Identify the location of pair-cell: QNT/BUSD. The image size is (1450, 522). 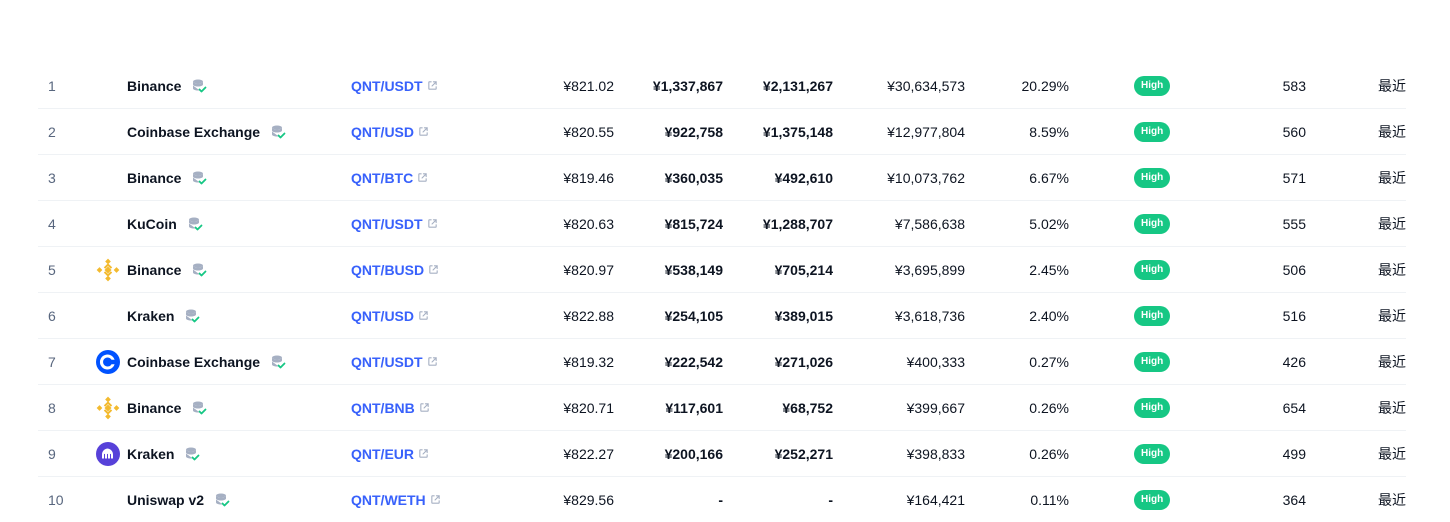
(395, 269).